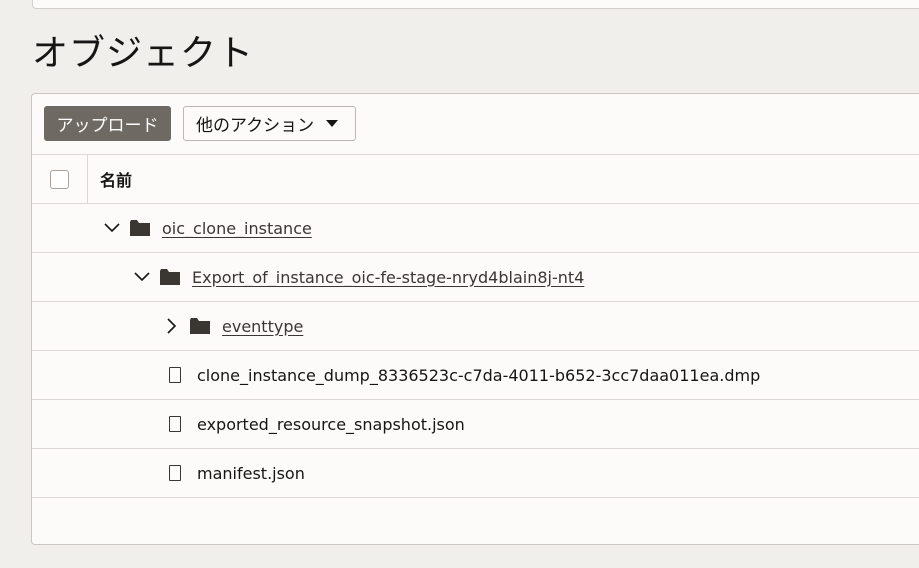 The height and width of the screenshot is (568, 919). I want to click on table-row: oic_clone_instance, so click(475, 227).